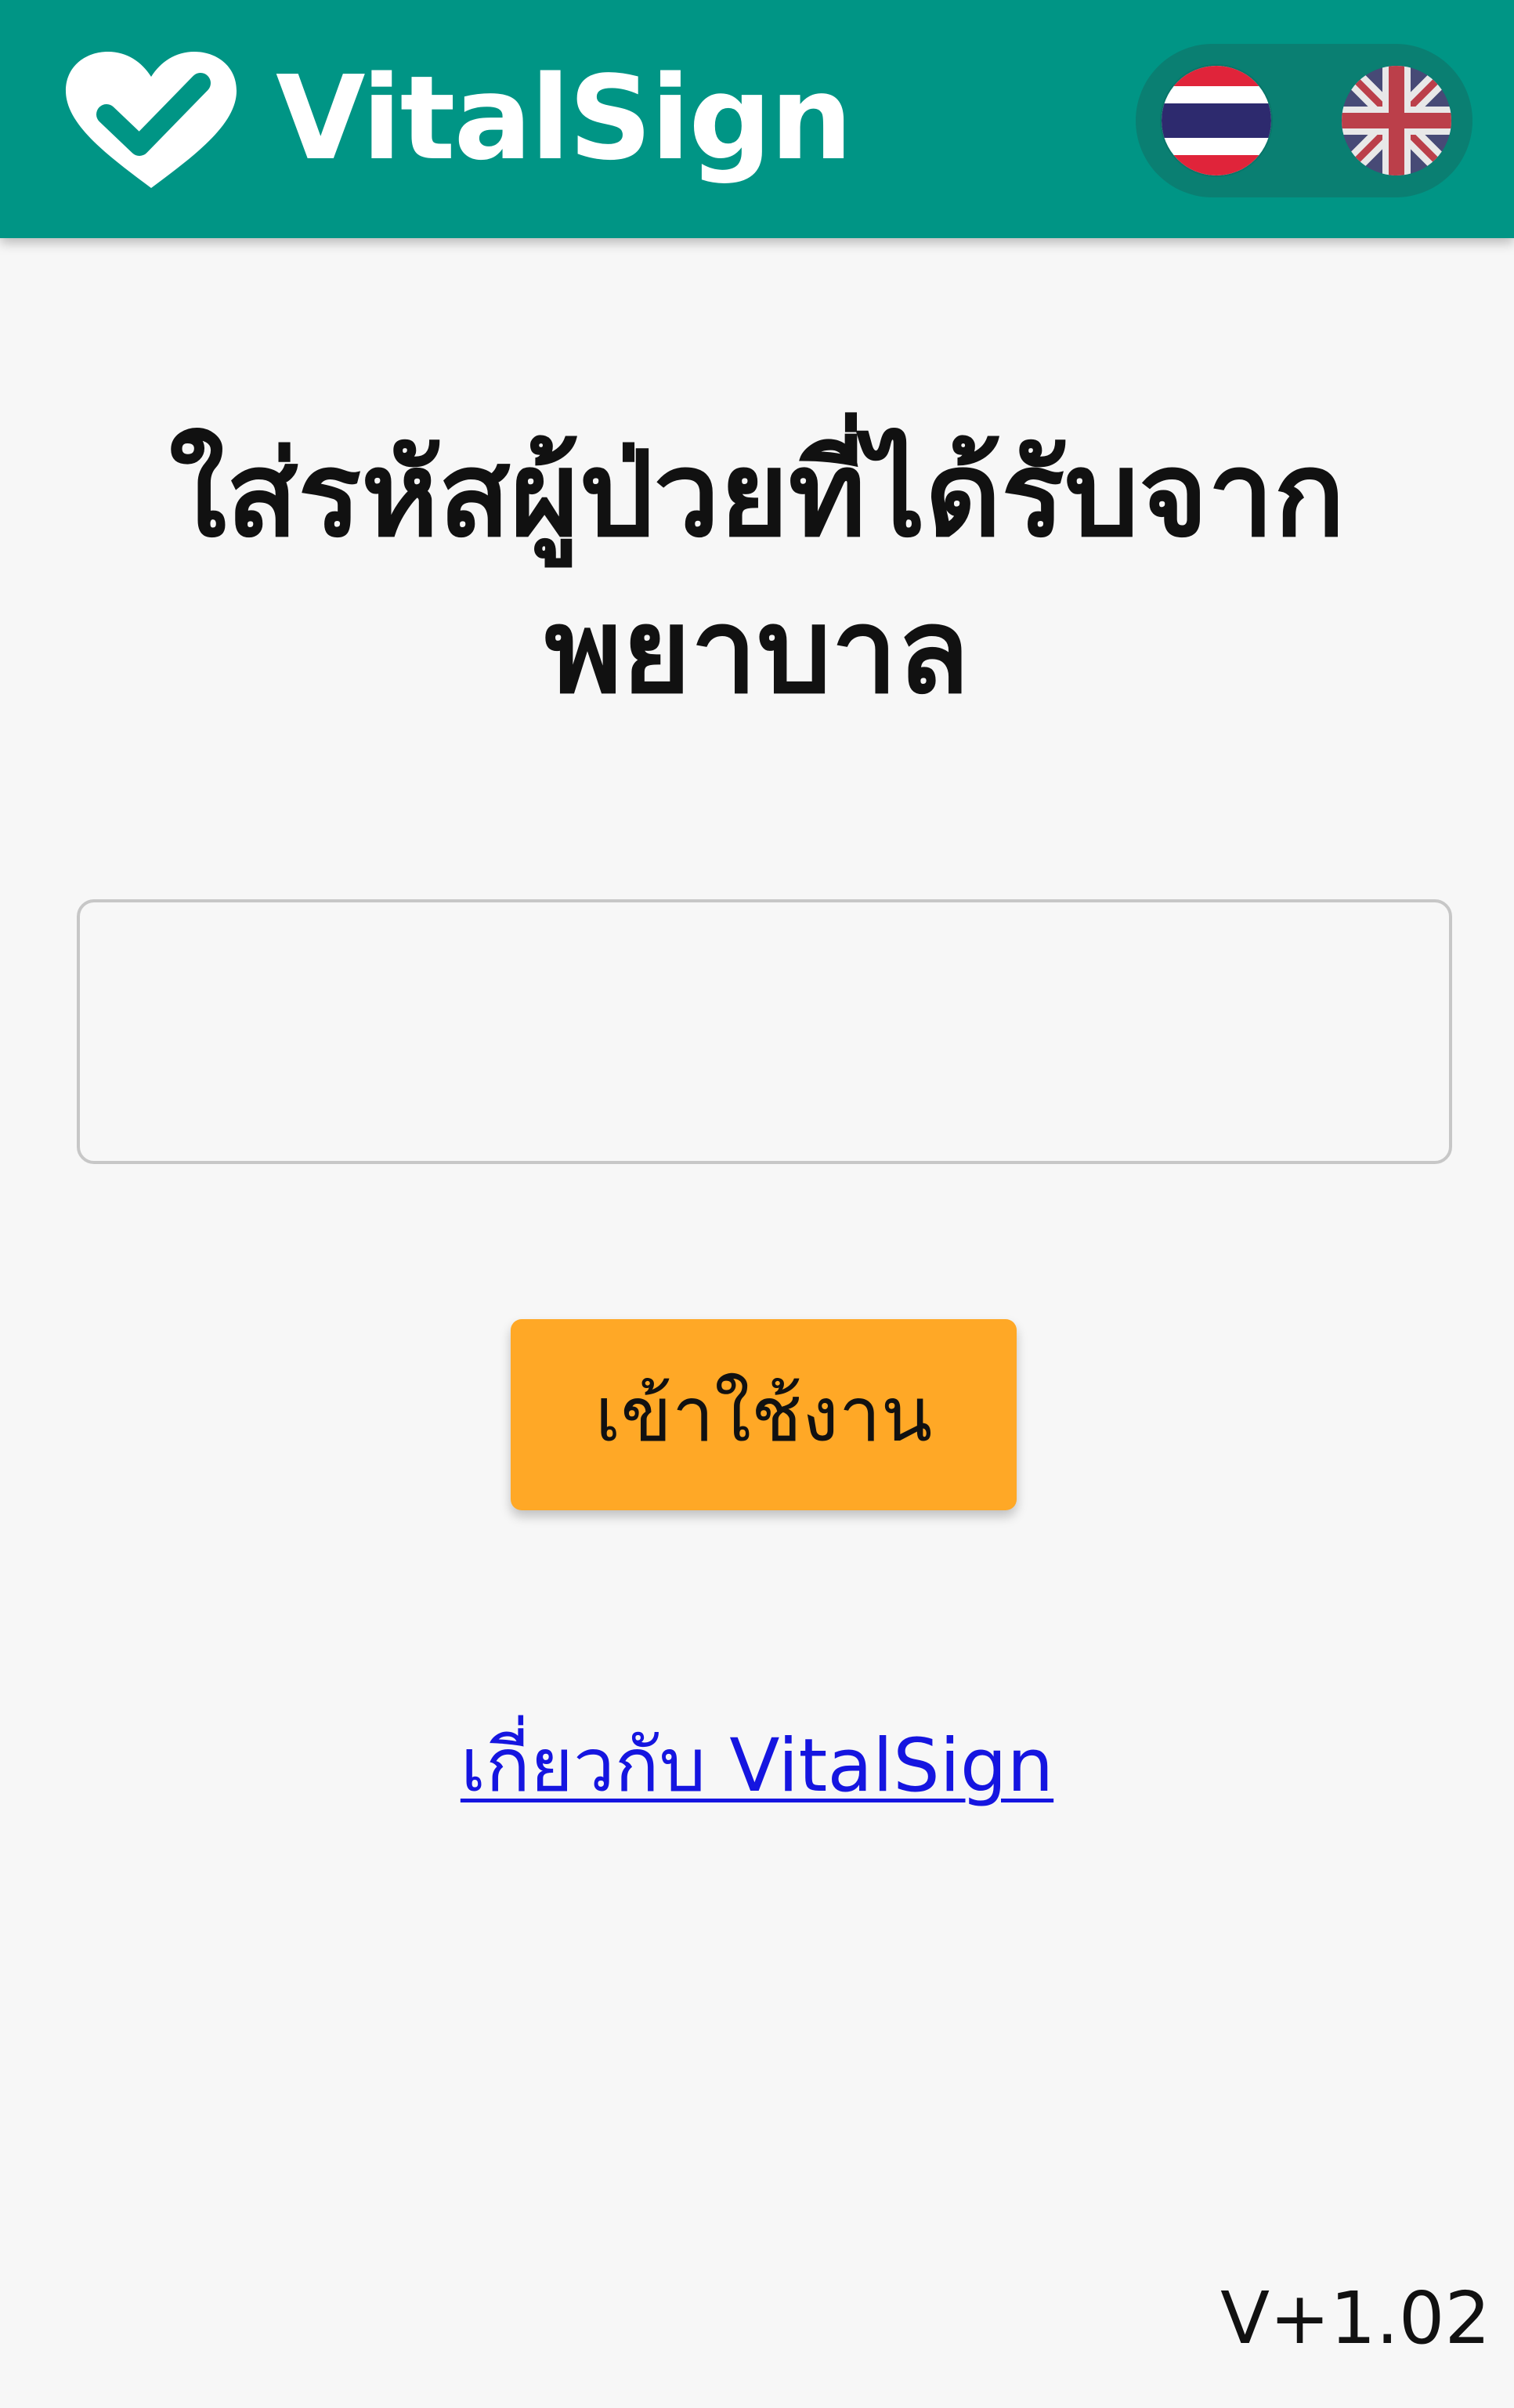 The image size is (1514, 2408). I want to click on about-link: เกี่ยวกับ VitalSign, so click(757, 1766).